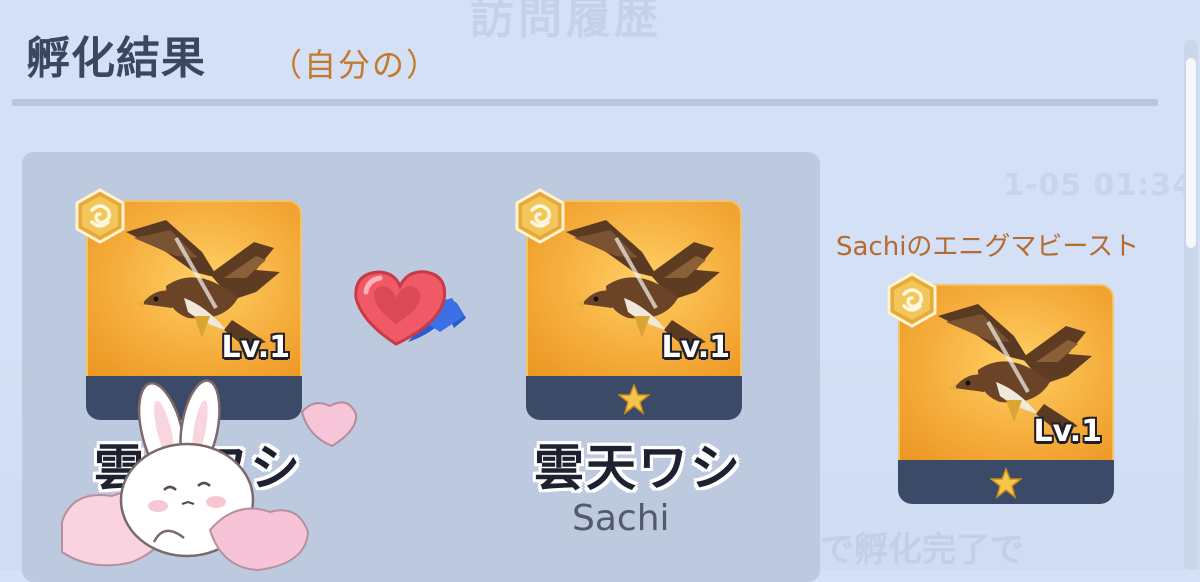  Describe the element at coordinates (1191, 153) in the screenshot. I see `scrollbar-thumb` at that location.